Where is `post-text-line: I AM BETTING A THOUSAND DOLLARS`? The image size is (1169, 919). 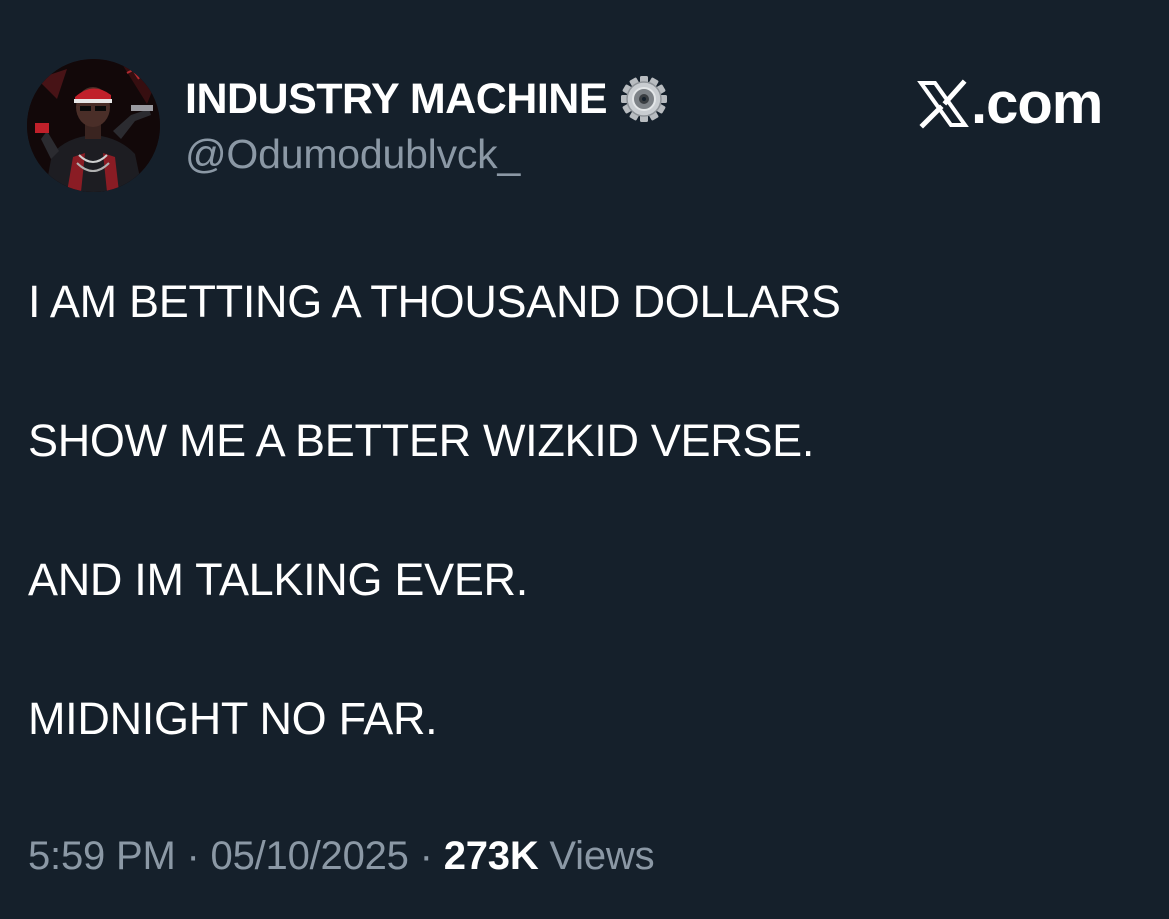
post-text-line: I AM BETTING A THOUSAND DOLLARS is located at coordinates (434, 301).